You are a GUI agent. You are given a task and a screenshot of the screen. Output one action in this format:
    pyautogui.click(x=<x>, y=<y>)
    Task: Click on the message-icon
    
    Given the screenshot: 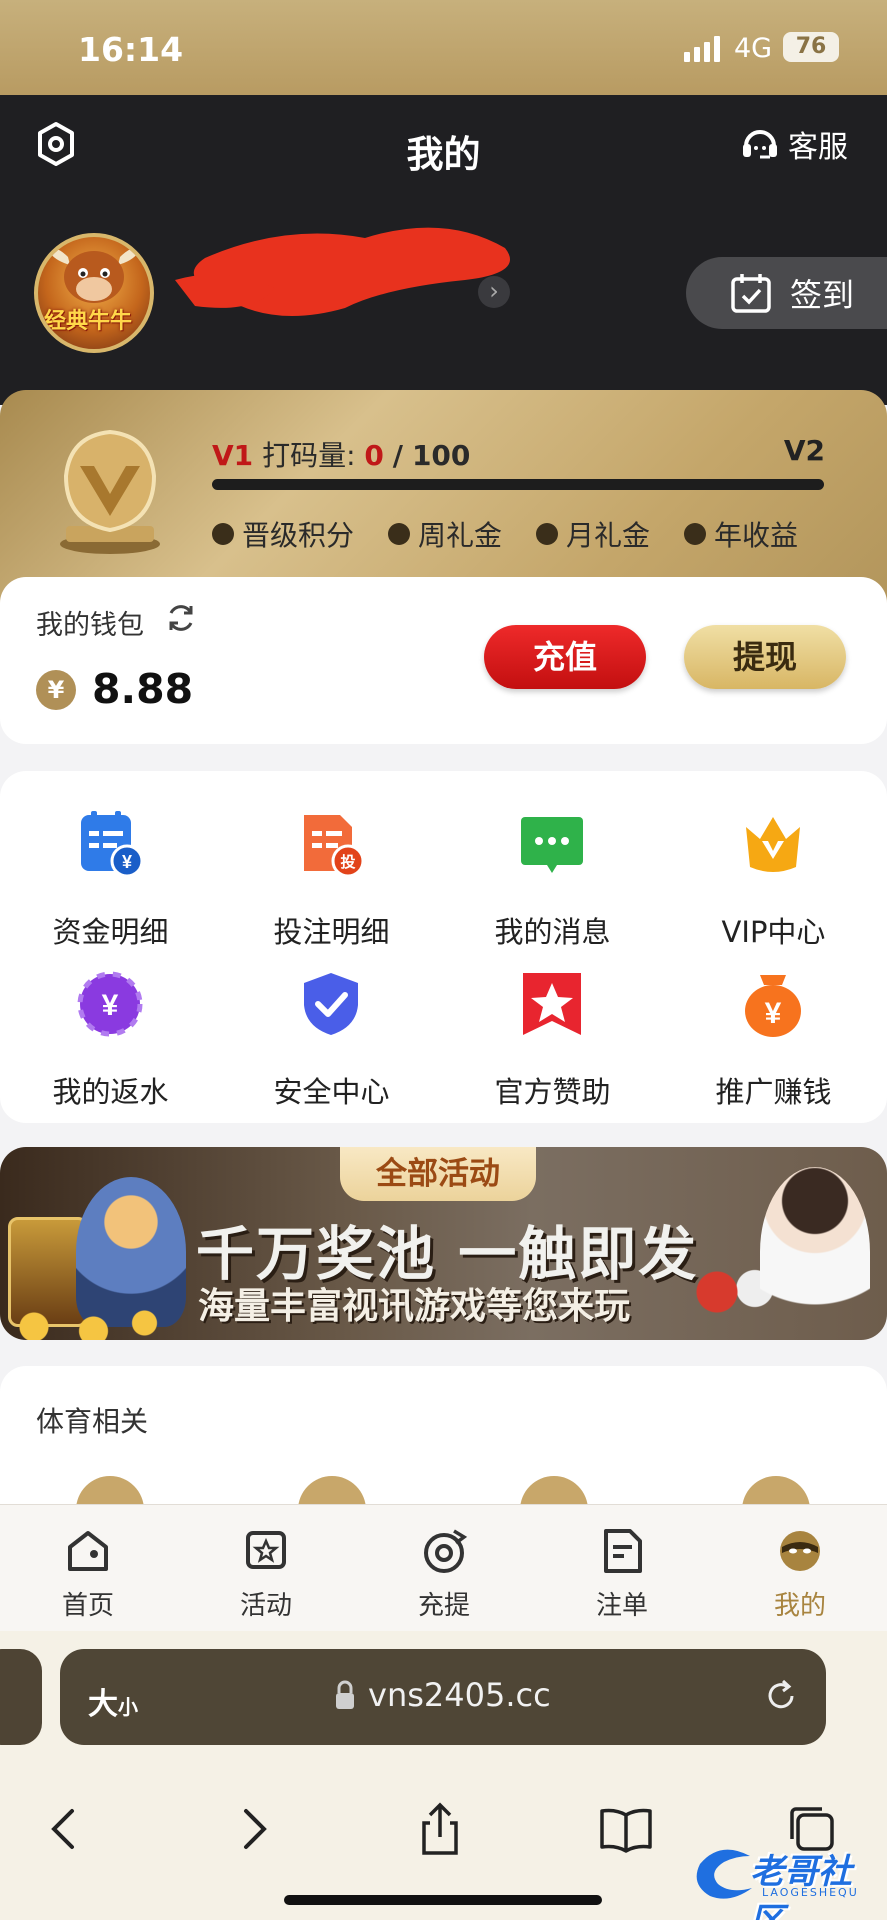 What is the action you would take?
    pyautogui.click(x=552, y=845)
    